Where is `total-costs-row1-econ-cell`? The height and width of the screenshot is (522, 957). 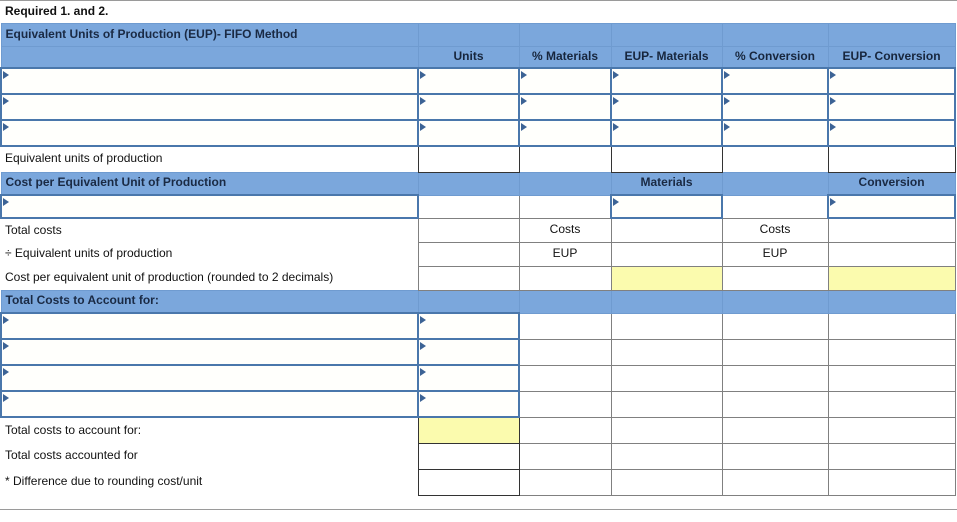 total-costs-row1-econ-cell is located at coordinates (891, 326).